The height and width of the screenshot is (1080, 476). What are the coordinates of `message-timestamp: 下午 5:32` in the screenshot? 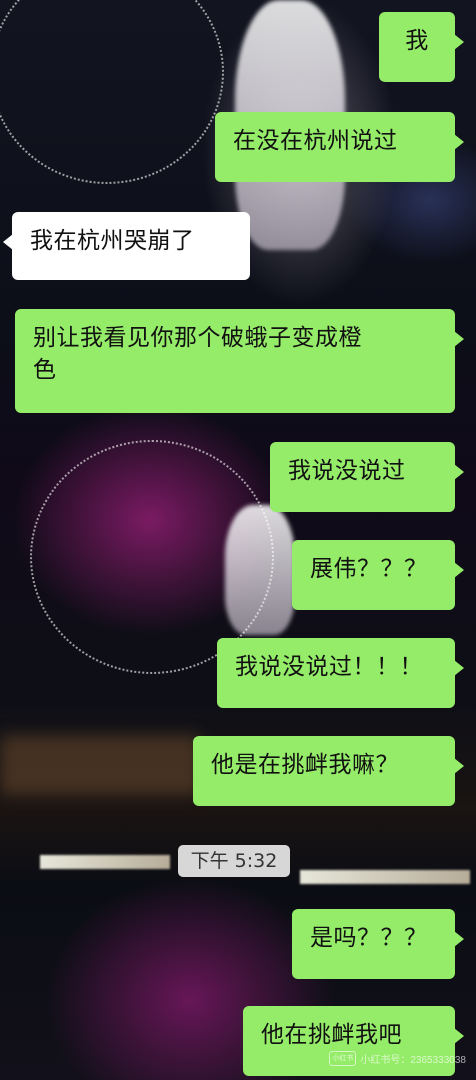 It's located at (234, 861).